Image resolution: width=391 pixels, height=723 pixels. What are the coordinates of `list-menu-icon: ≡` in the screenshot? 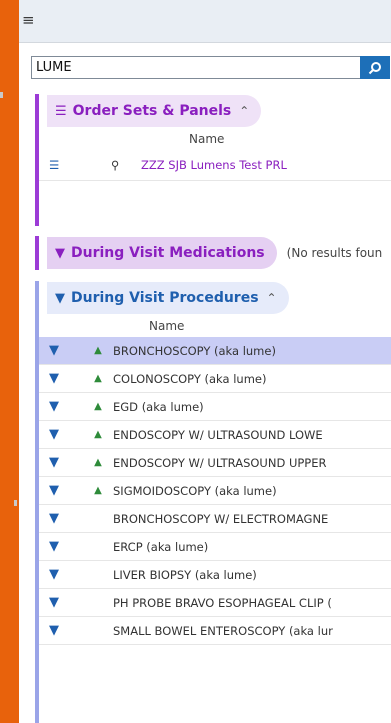 It's located at (28, 20).